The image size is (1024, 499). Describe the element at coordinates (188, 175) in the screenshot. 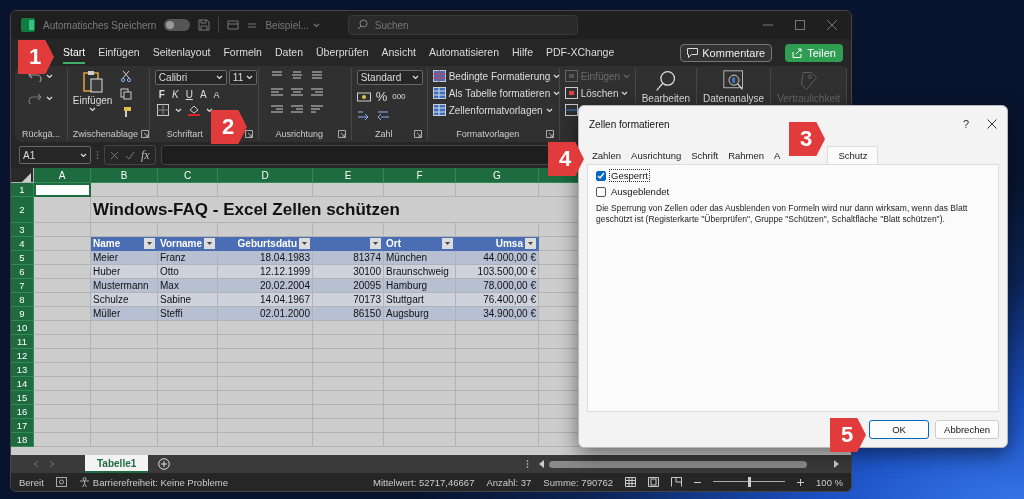

I see `column-header: C` at that location.